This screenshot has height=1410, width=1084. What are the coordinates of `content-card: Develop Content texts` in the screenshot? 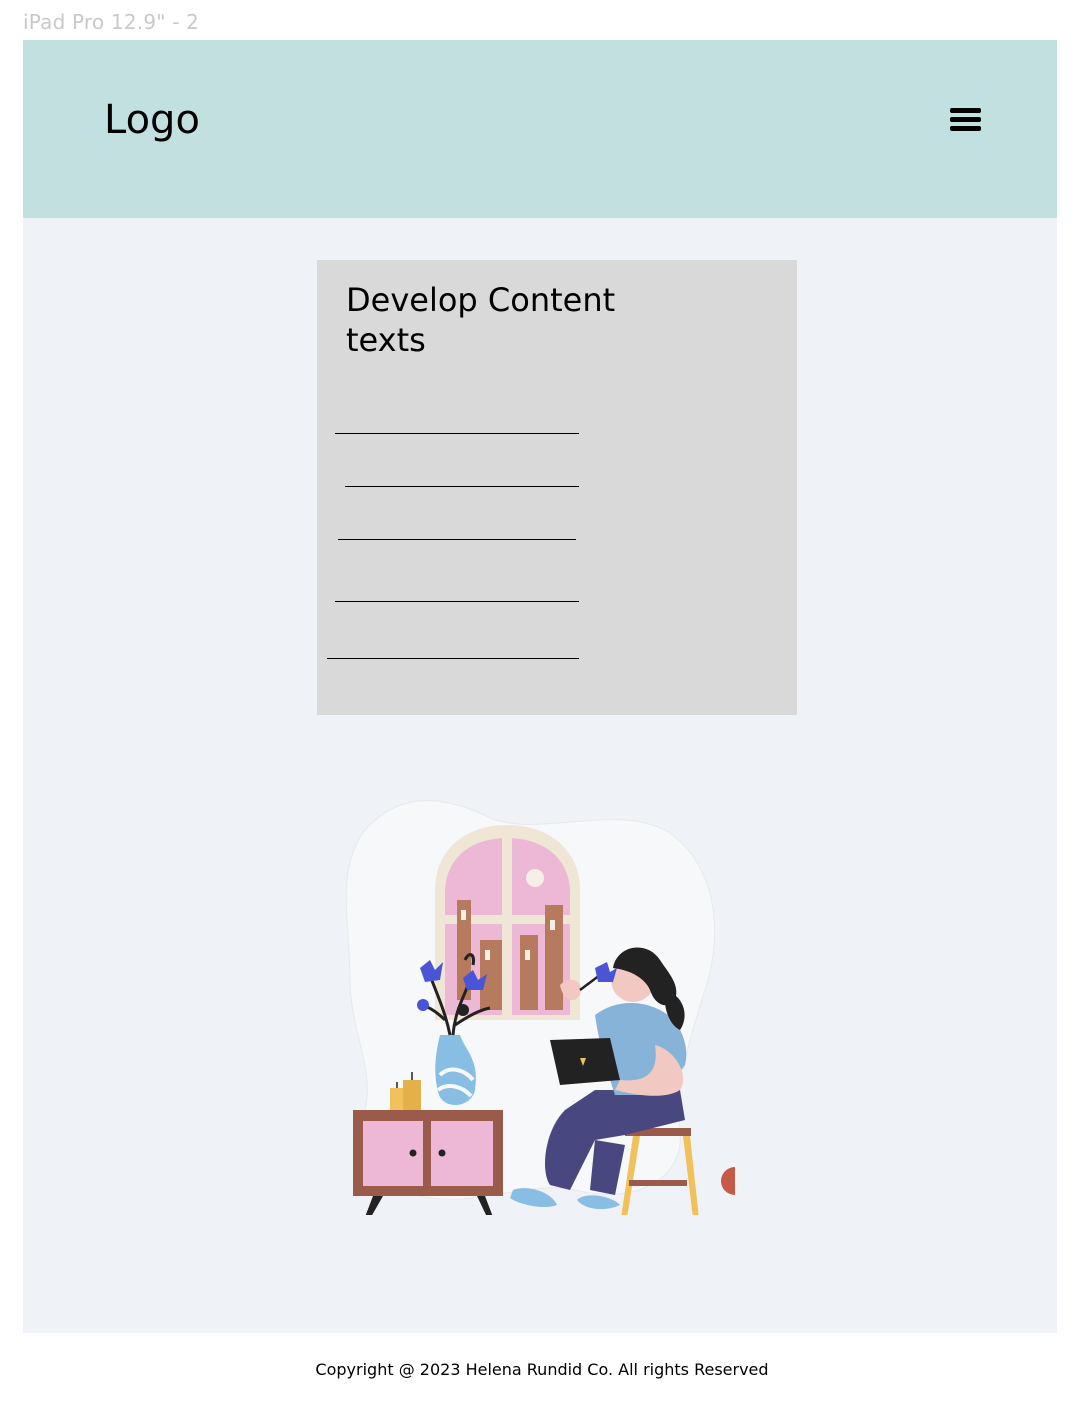 It's located at (557, 487).